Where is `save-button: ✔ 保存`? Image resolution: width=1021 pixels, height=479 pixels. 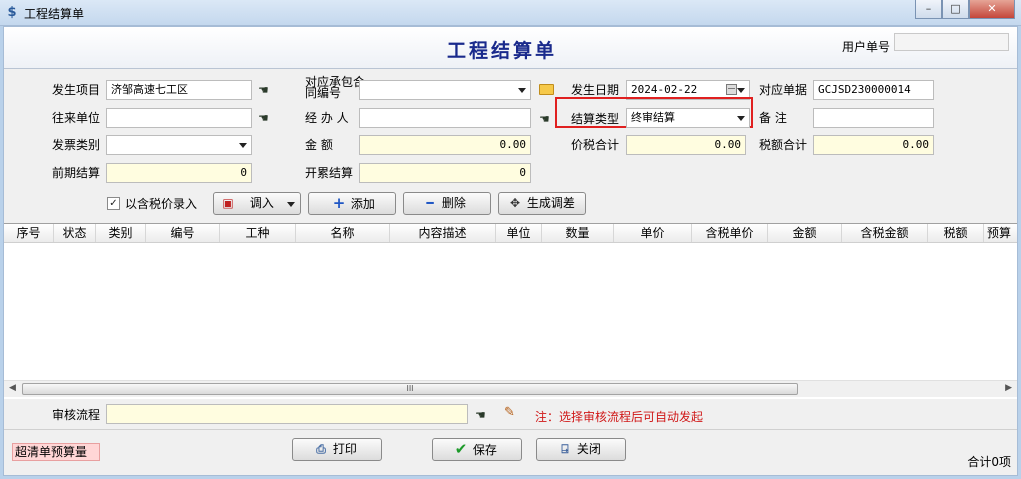
save-button: ✔ 保存 is located at coordinates (477, 449).